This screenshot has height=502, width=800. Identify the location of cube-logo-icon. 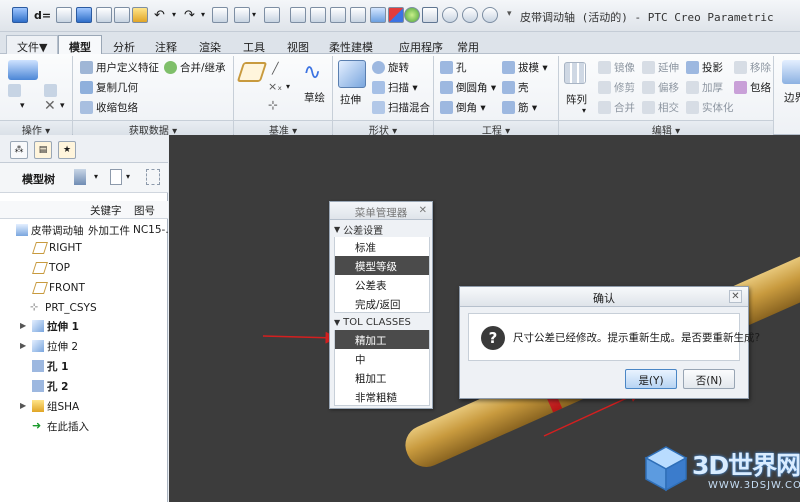
(666, 469).